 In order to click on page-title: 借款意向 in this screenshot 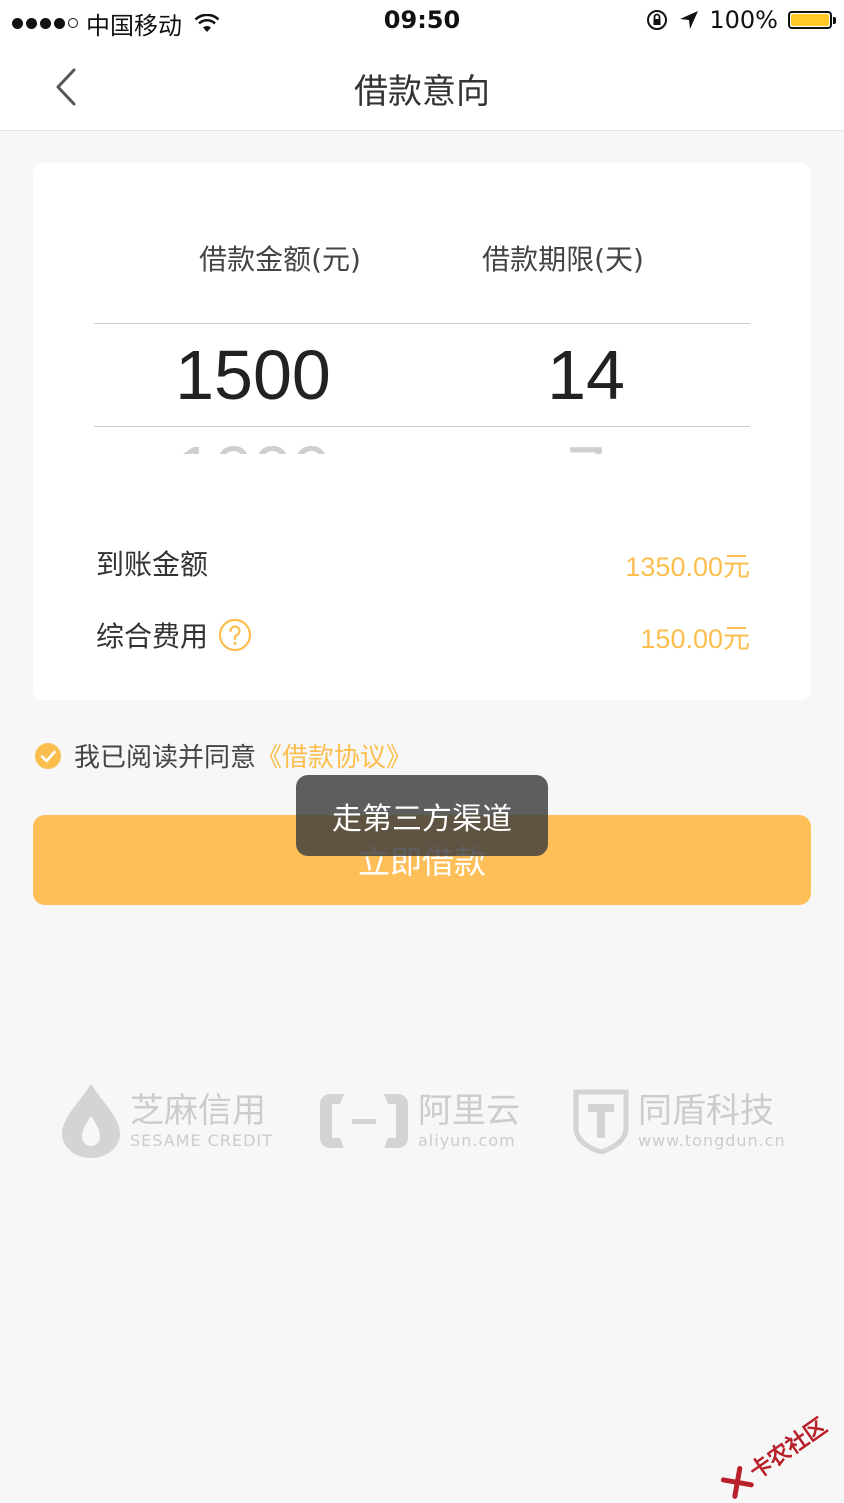, I will do `click(422, 92)`.